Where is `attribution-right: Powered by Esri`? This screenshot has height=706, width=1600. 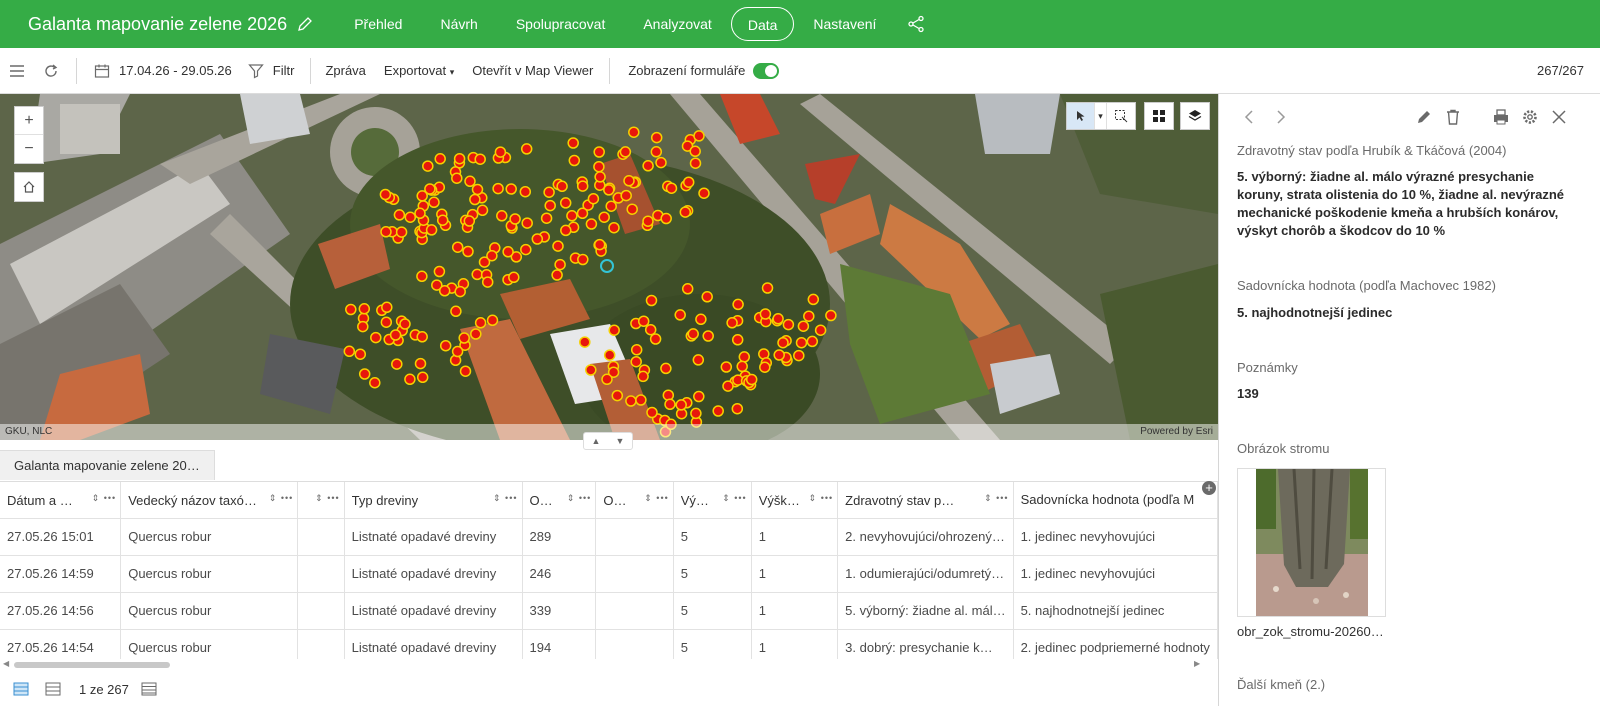
attribution-right: Powered by Esri is located at coordinates (1176, 432).